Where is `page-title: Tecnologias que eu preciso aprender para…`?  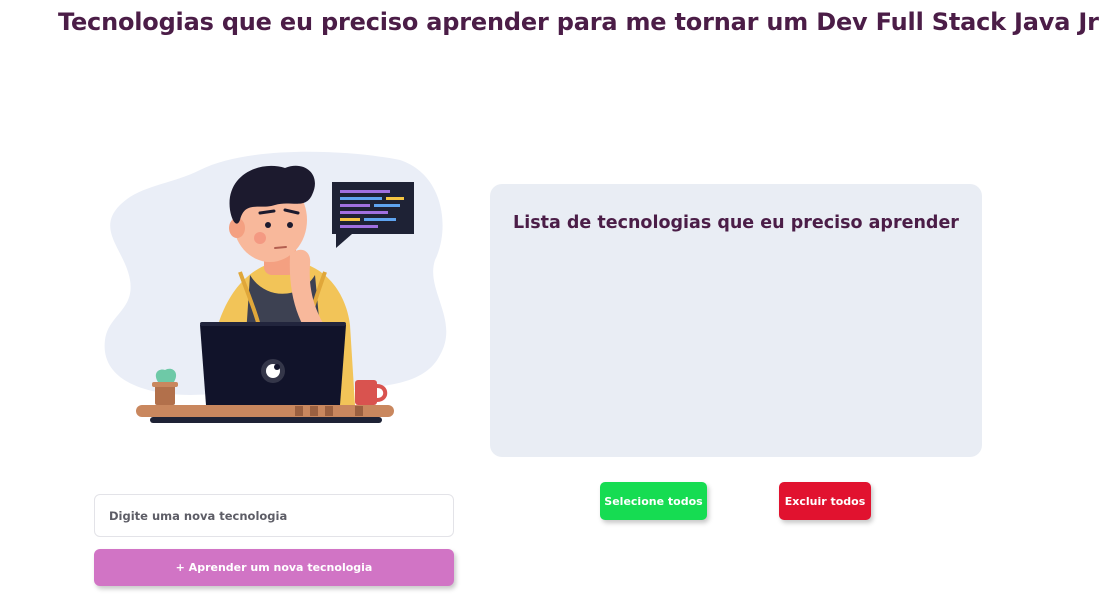
page-title: Tecnologias que eu preciso aprender para… is located at coordinates (578, 22).